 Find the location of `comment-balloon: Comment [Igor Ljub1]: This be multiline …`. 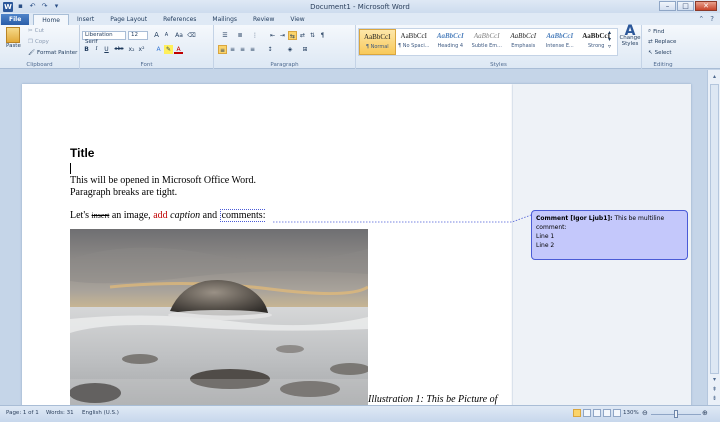

comment-balloon: Comment [Igor Ljub1]: This be multiline … is located at coordinates (609, 235).